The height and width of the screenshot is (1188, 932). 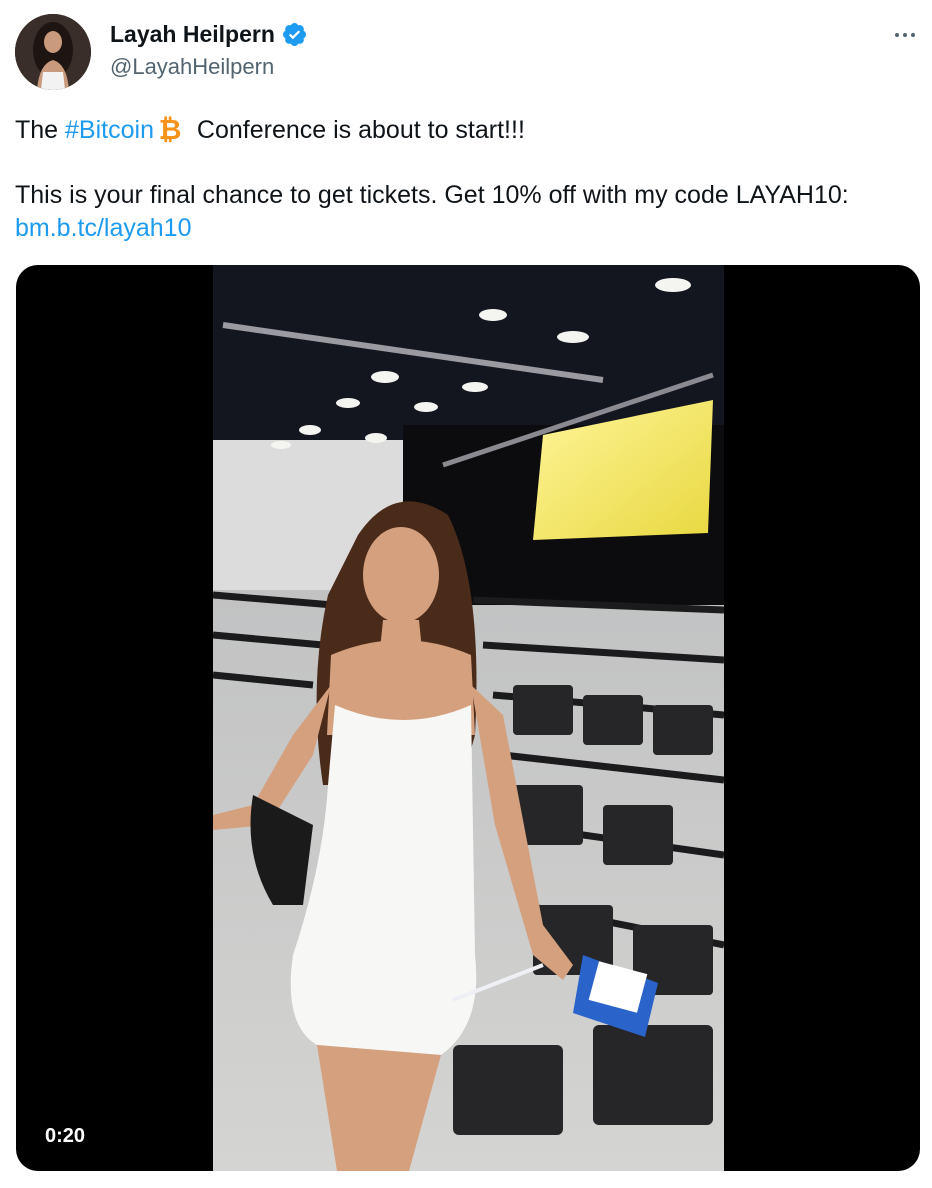 What do you see at coordinates (103, 228) in the screenshot?
I see `promo-link: bm.b.tc/layah10` at bounding box center [103, 228].